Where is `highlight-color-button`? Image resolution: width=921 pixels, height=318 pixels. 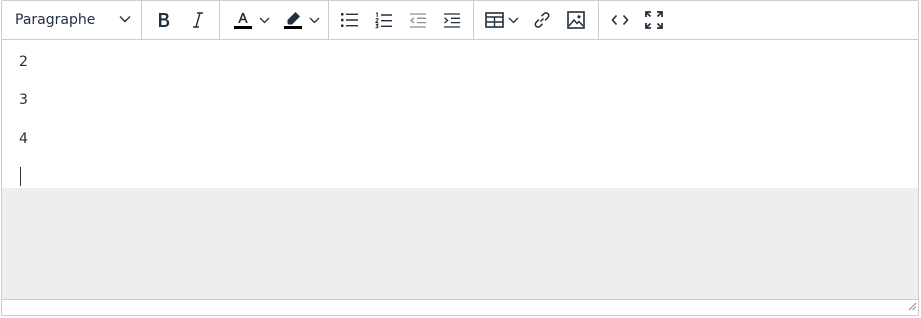 highlight-color-button is located at coordinates (301, 20).